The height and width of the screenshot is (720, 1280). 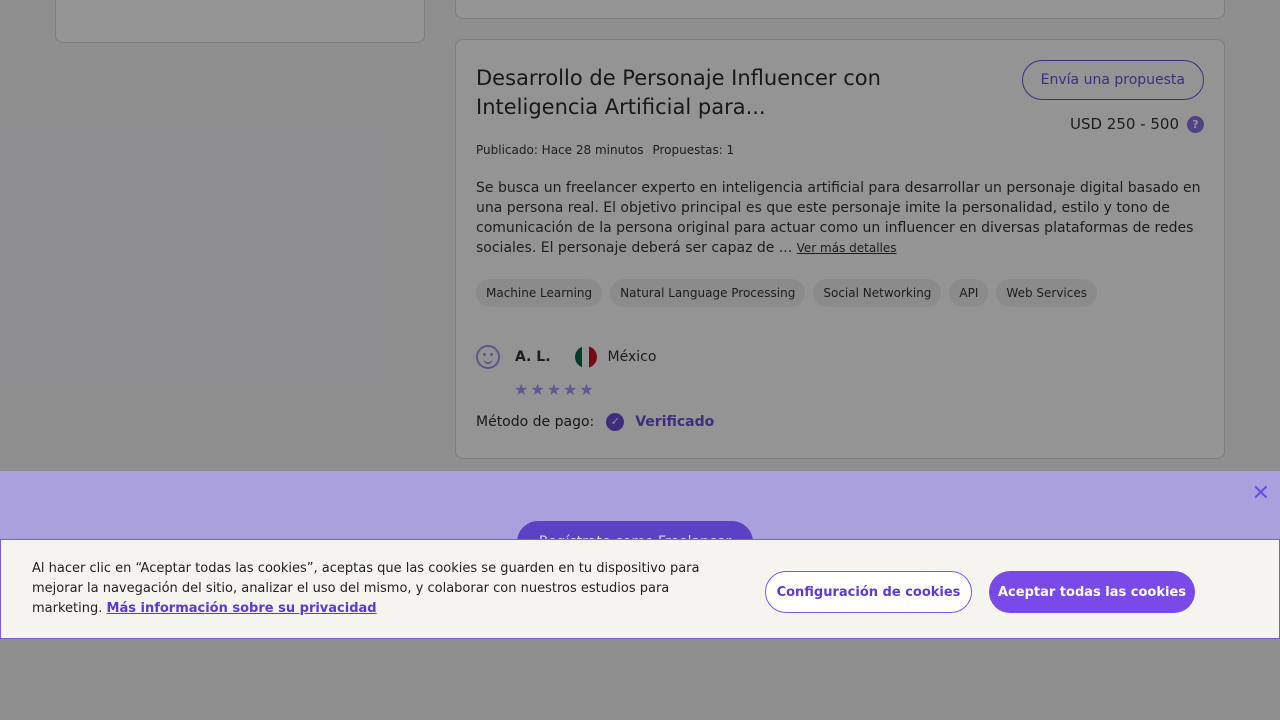 I want to click on cookie-settings-button: Configuración de cookies, so click(x=868, y=592).